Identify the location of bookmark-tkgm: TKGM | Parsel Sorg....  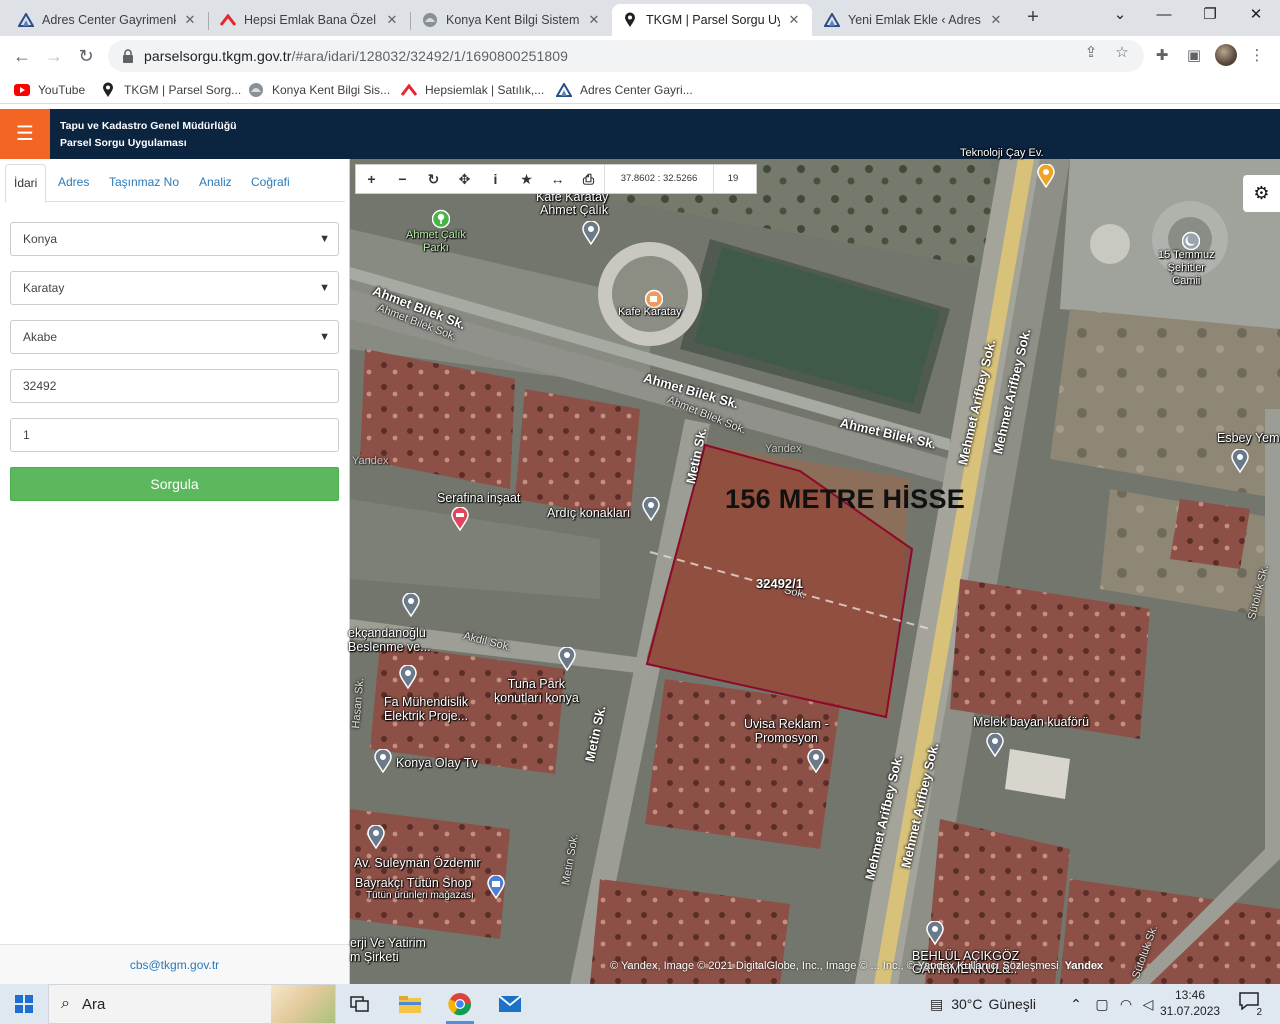
(170, 90).